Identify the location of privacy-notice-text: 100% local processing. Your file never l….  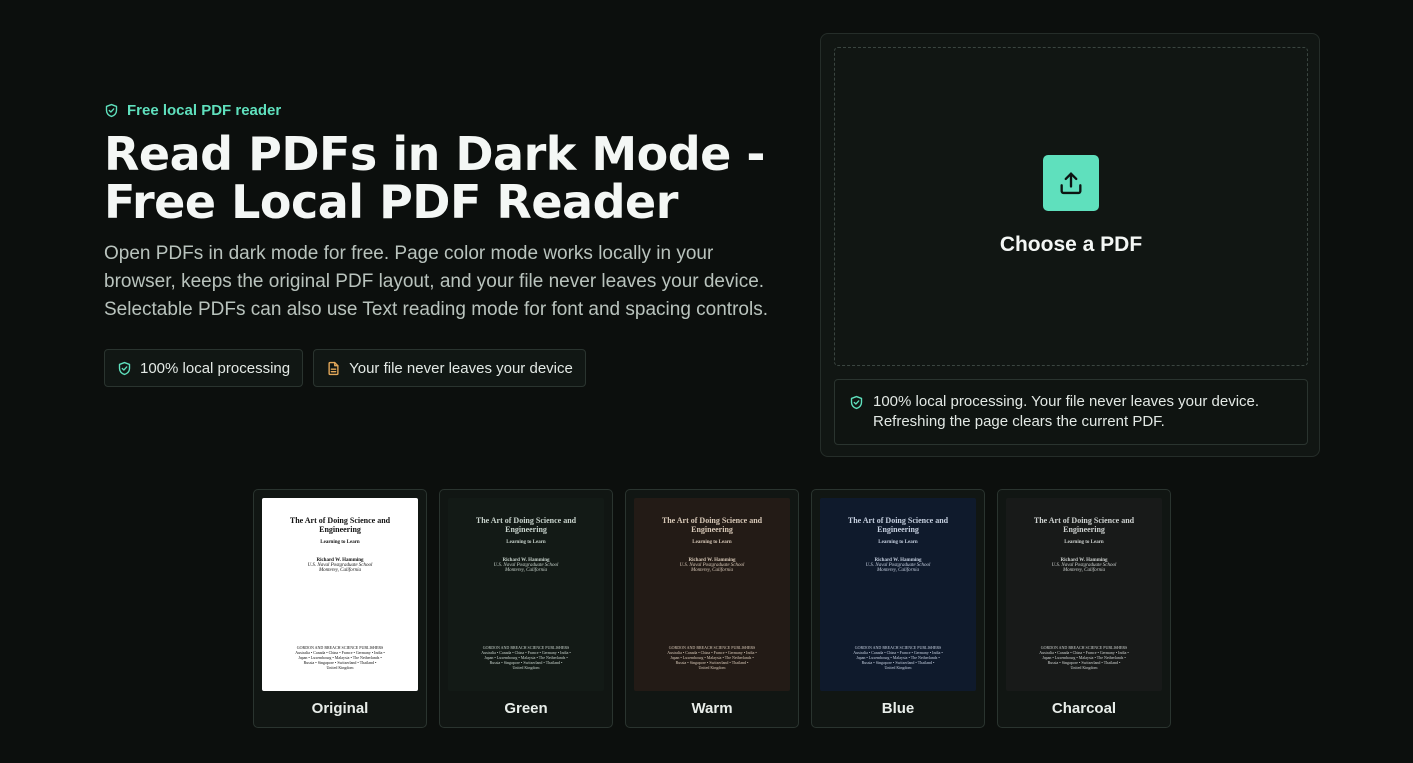
(1066, 412).